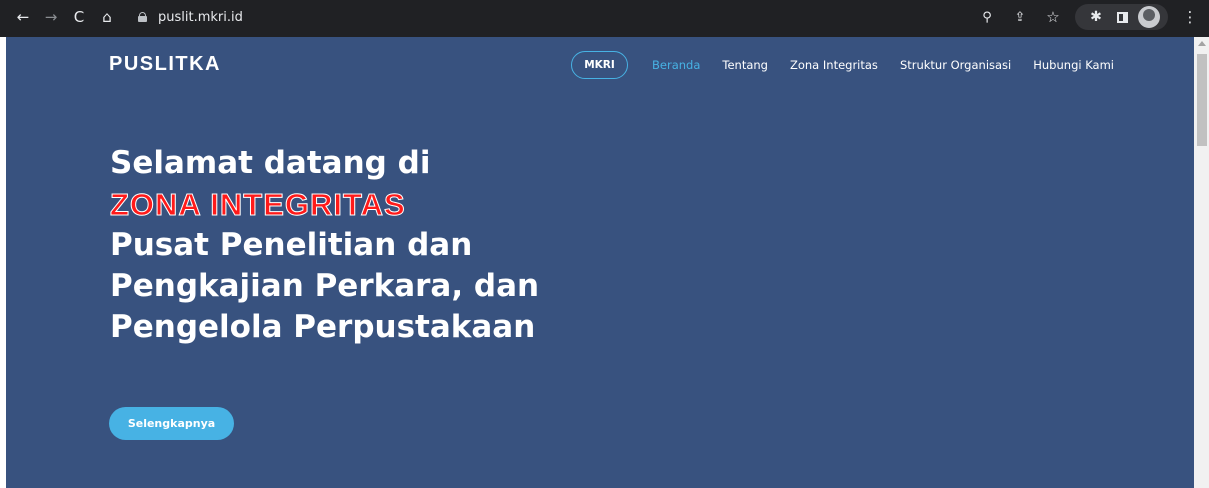 The width and height of the screenshot is (1209, 488). I want to click on hero-line-welcome: Selamat datang di, so click(270, 163).